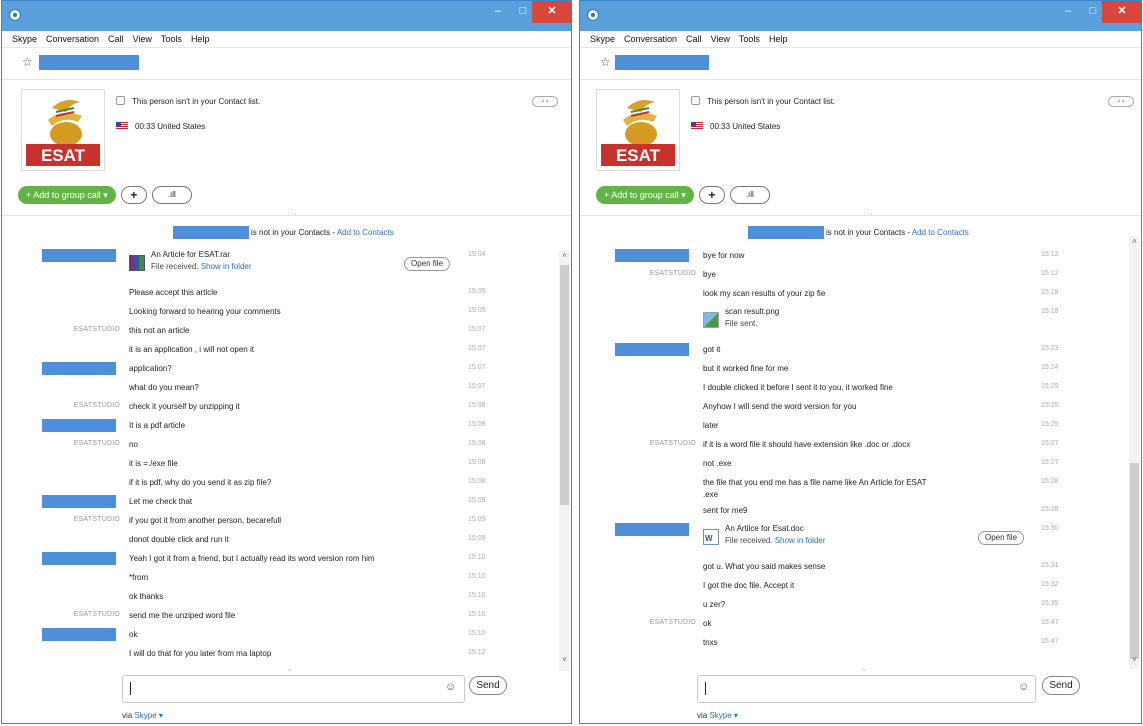  What do you see at coordinates (854, 324) in the screenshot?
I see `file-transfer-message: scan result.png File sent. 15:18` at bounding box center [854, 324].